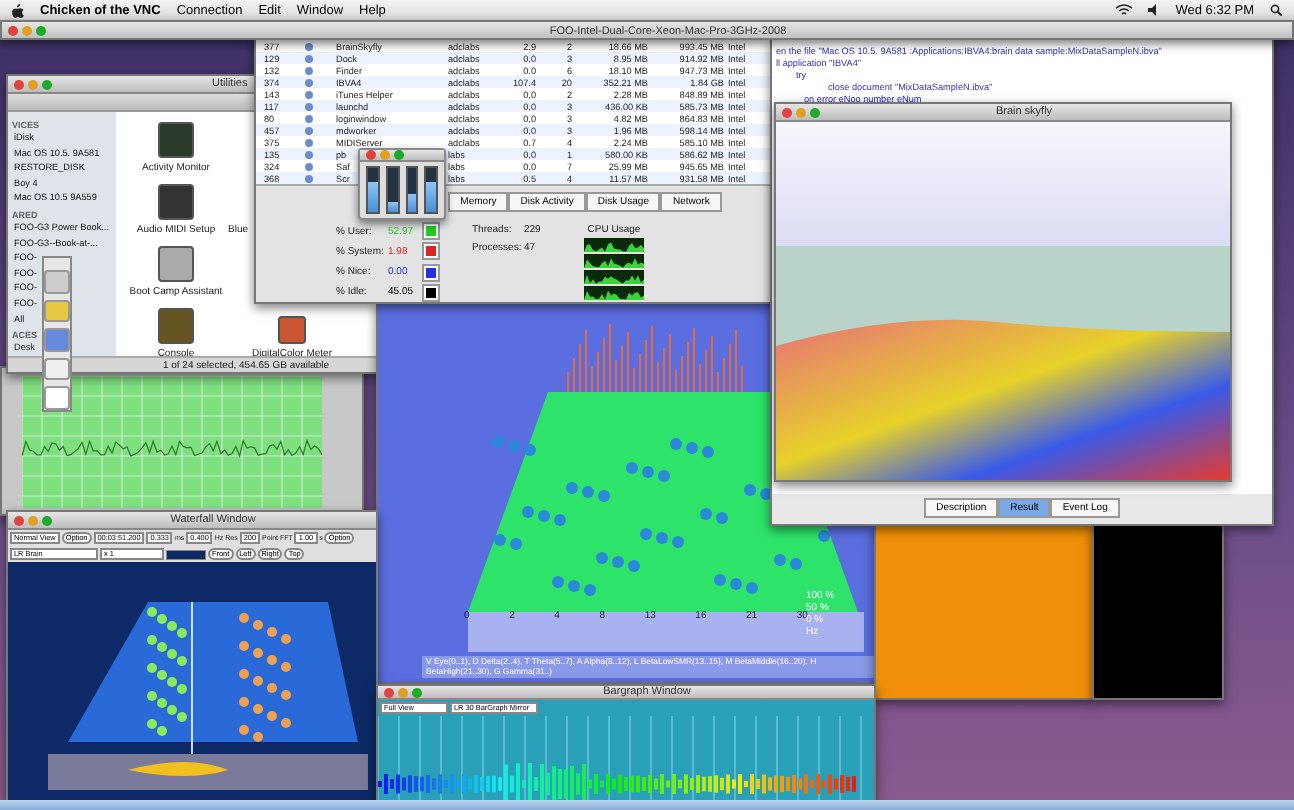 The image size is (1294, 810). I want to click on apple-logo-icon, so click(18, 10).